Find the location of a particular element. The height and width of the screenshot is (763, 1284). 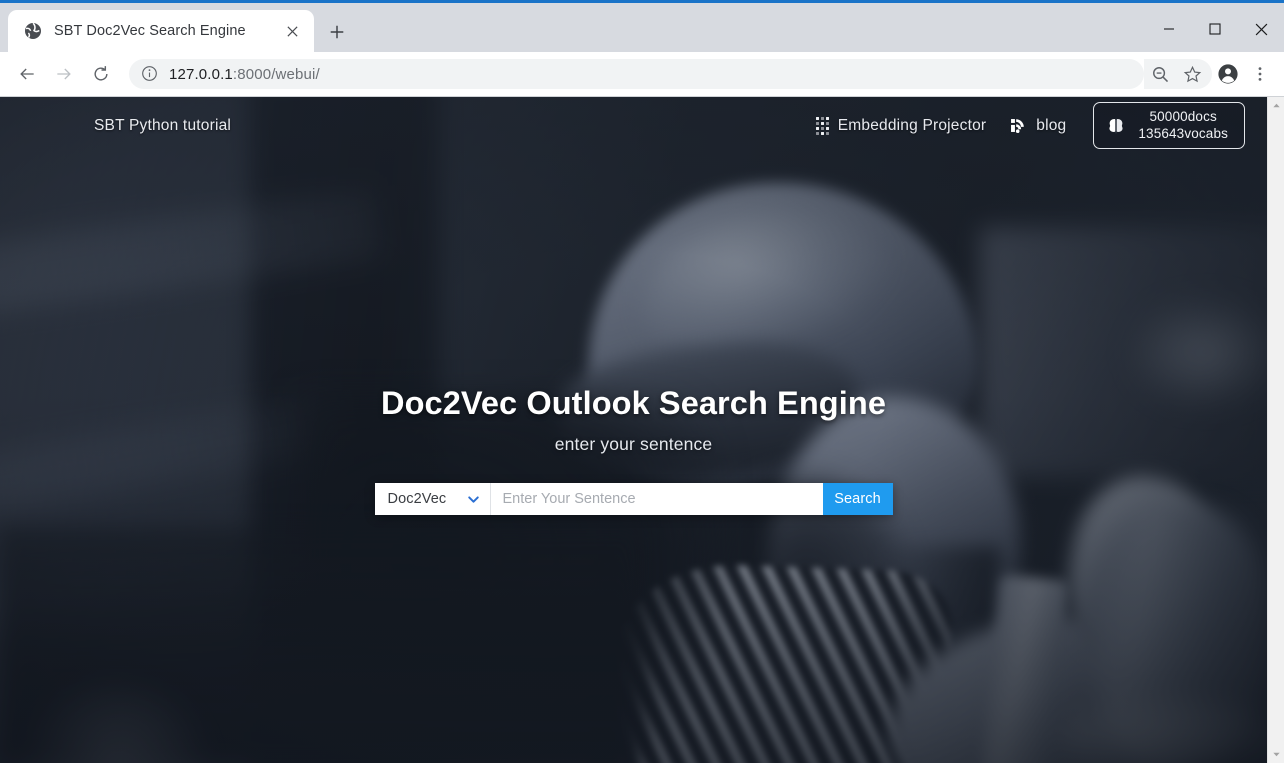

stats-docs: 50000docs is located at coordinates (1183, 116).